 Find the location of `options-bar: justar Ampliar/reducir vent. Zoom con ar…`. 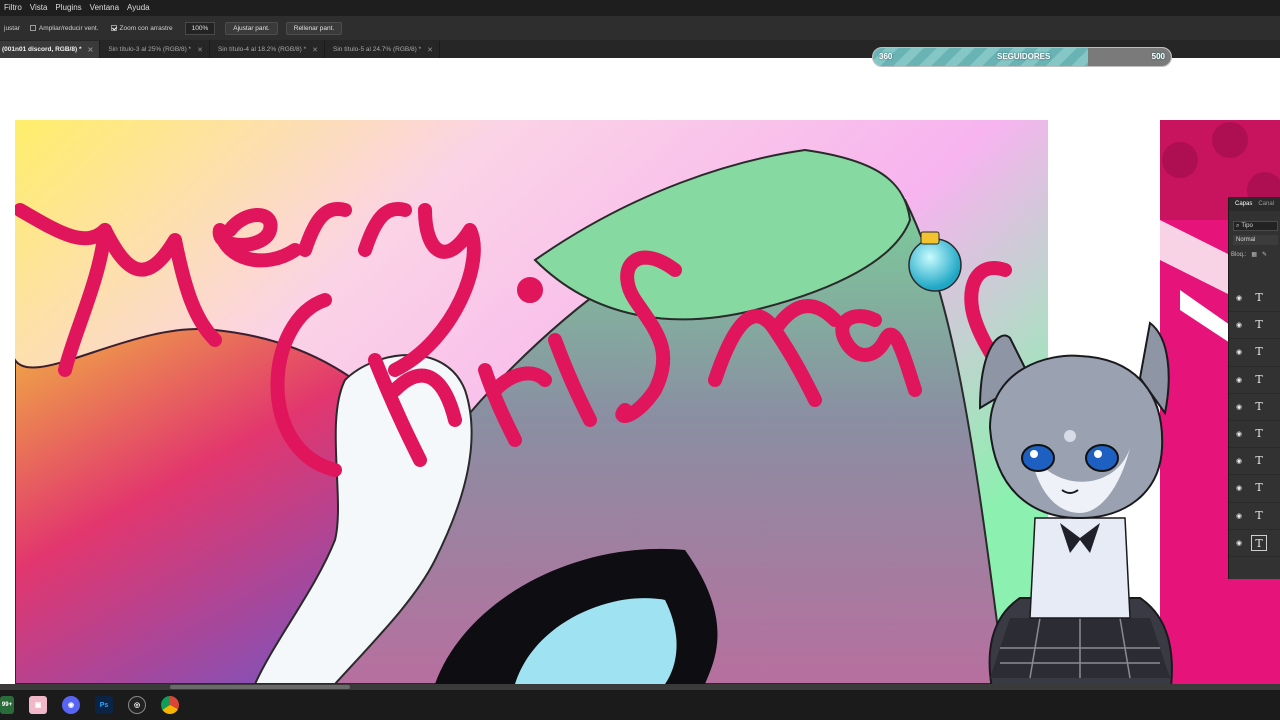

options-bar: justar Ampliar/reducir vent. Zoom con ar… is located at coordinates (640, 28).